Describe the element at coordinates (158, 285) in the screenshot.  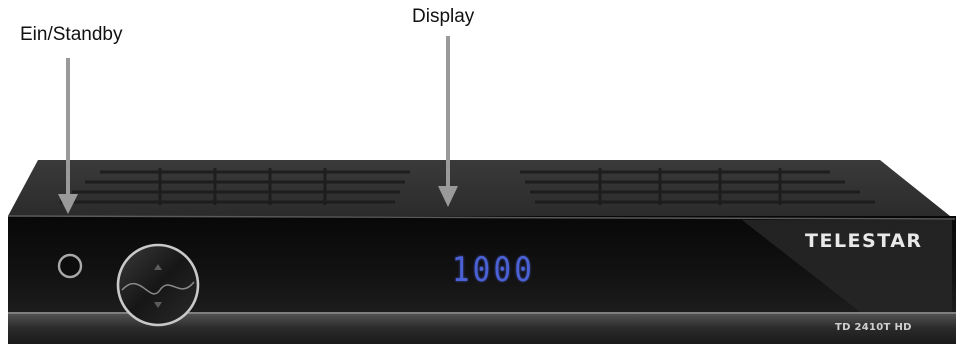
I see `channel-dial` at that location.